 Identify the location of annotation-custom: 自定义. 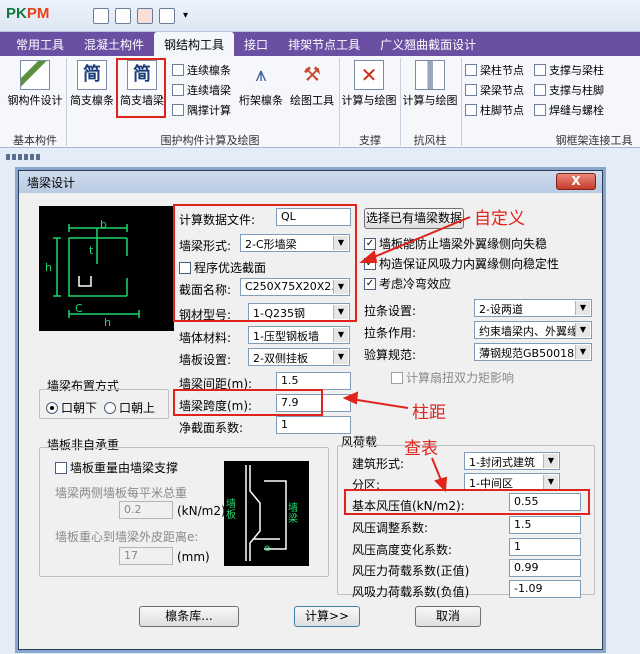
(499, 219).